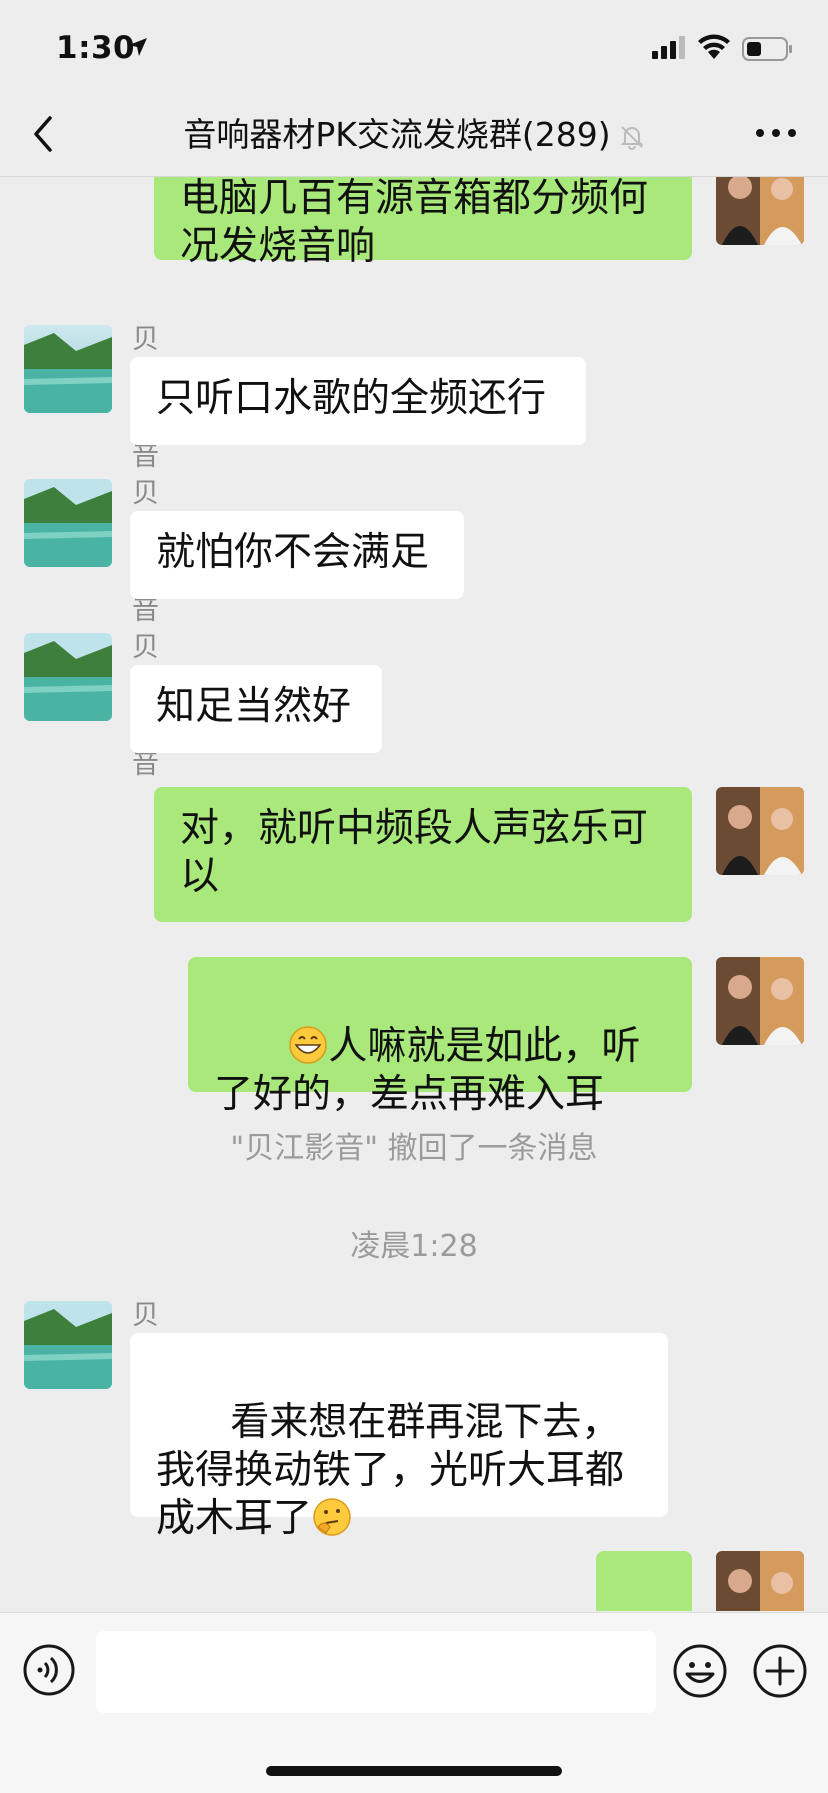 The height and width of the screenshot is (1793, 828). I want to click on chat-header: 音响器材PK交流发烧群(289), so click(414, 136).